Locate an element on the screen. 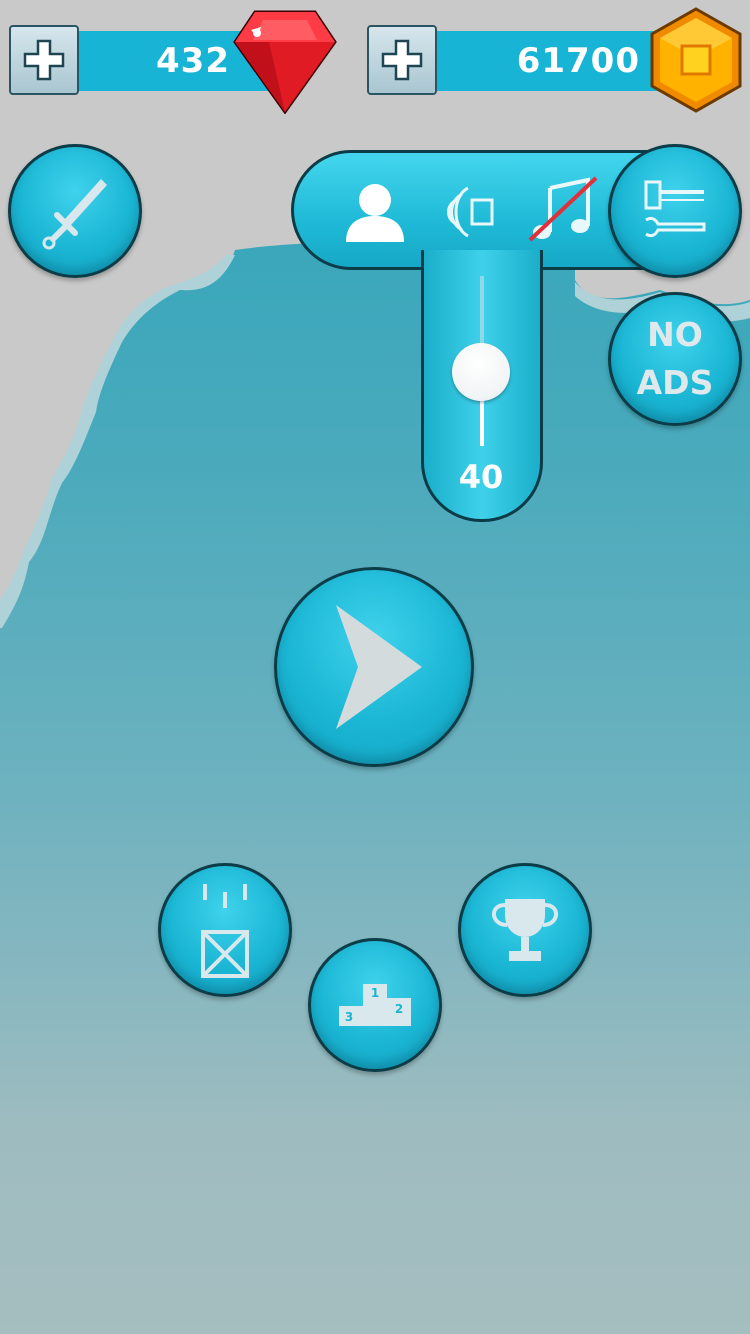  no-ads-label: NO ADS is located at coordinates (675, 359).